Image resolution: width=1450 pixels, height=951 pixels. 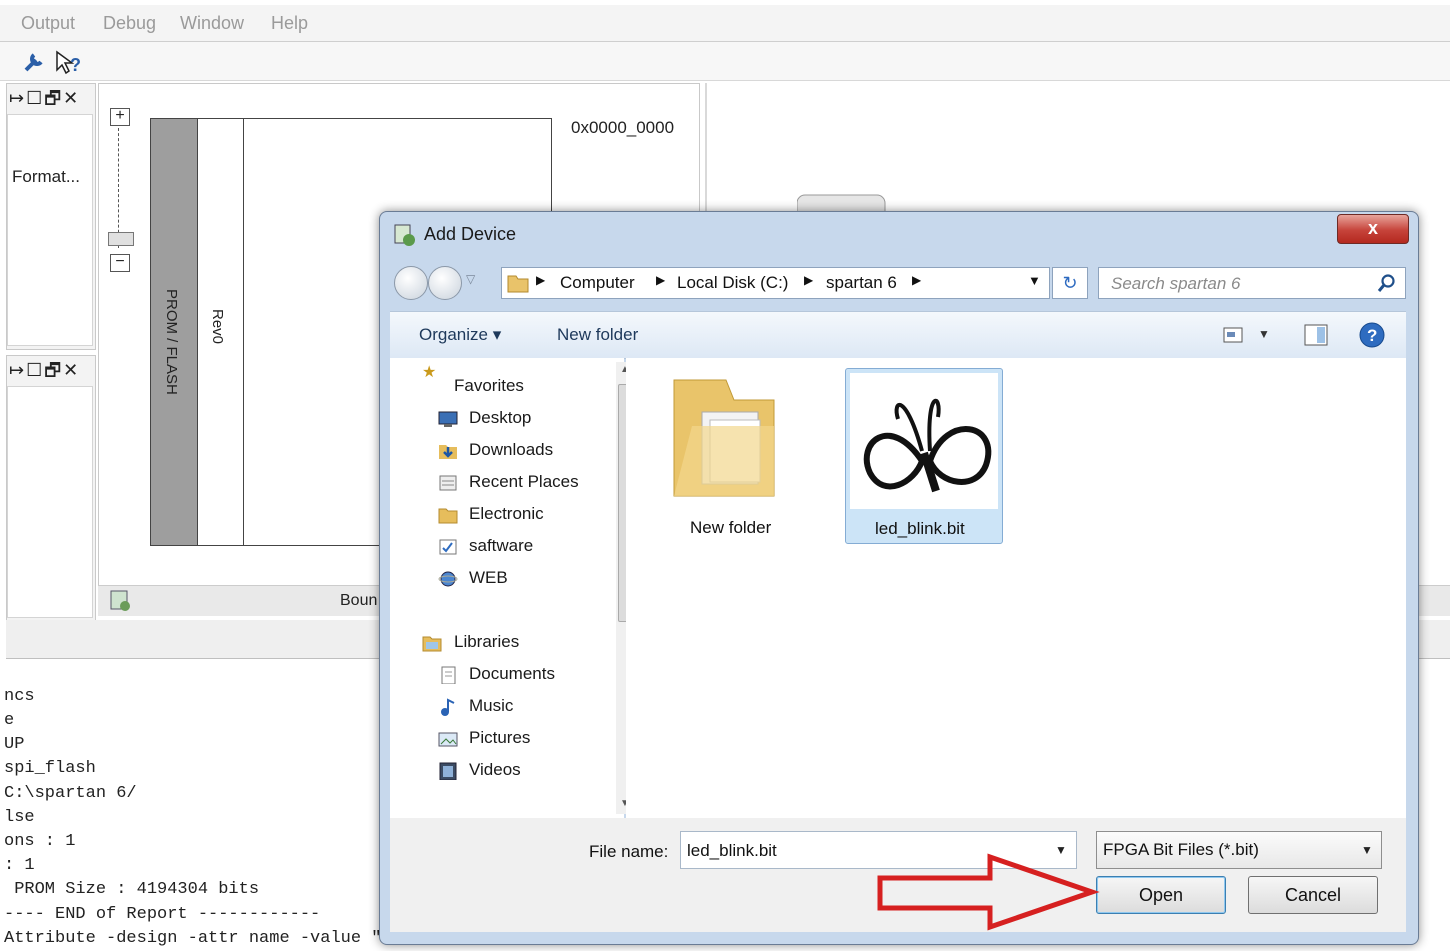 What do you see at coordinates (861, 283) in the screenshot?
I see `breadcrumb-spartan6: spartan 6` at bounding box center [861, 283].